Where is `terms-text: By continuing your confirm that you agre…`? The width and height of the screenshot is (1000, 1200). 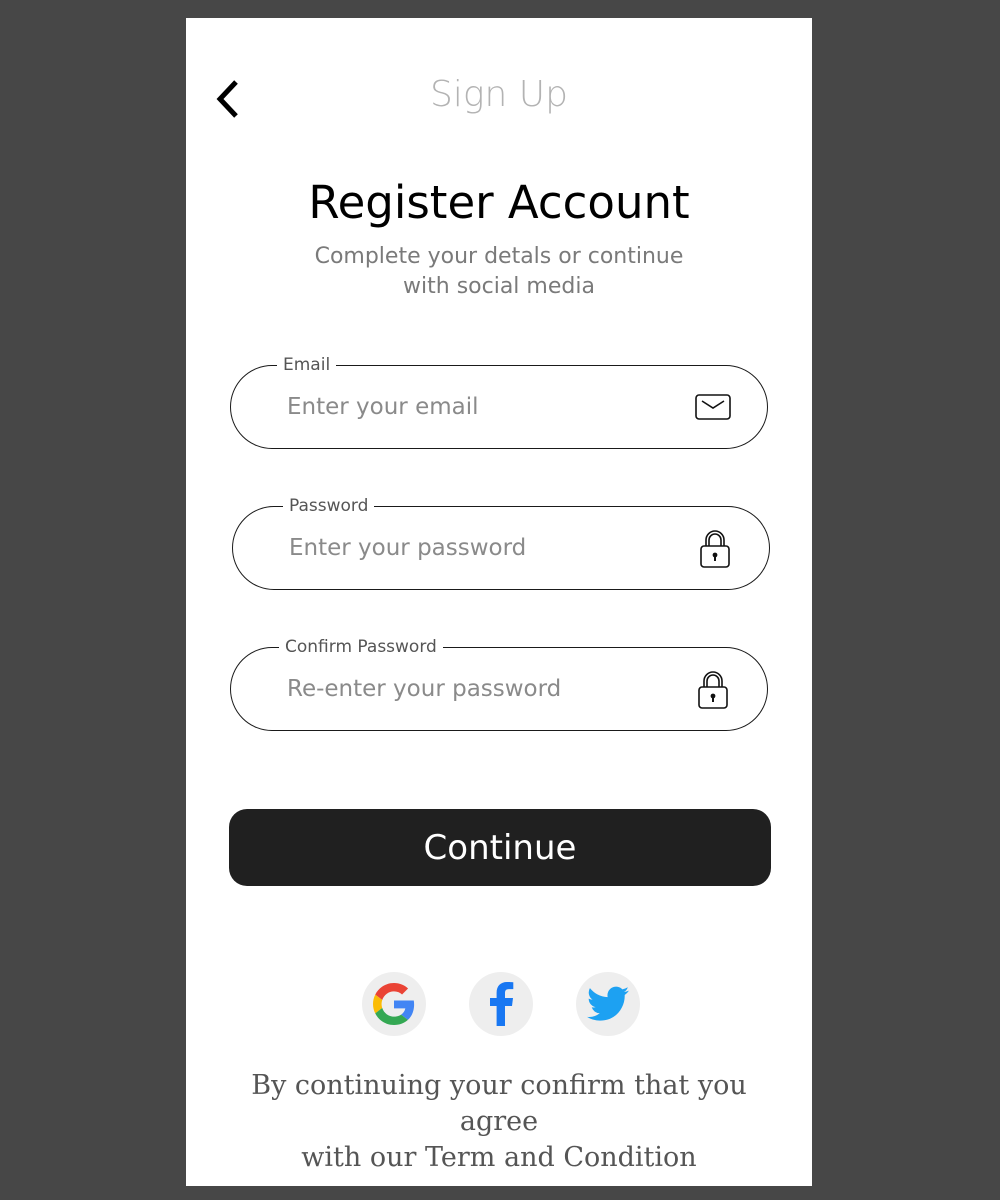 terms-text: By continuing your confirm that you agre… is located at coordinates (499, 1122).